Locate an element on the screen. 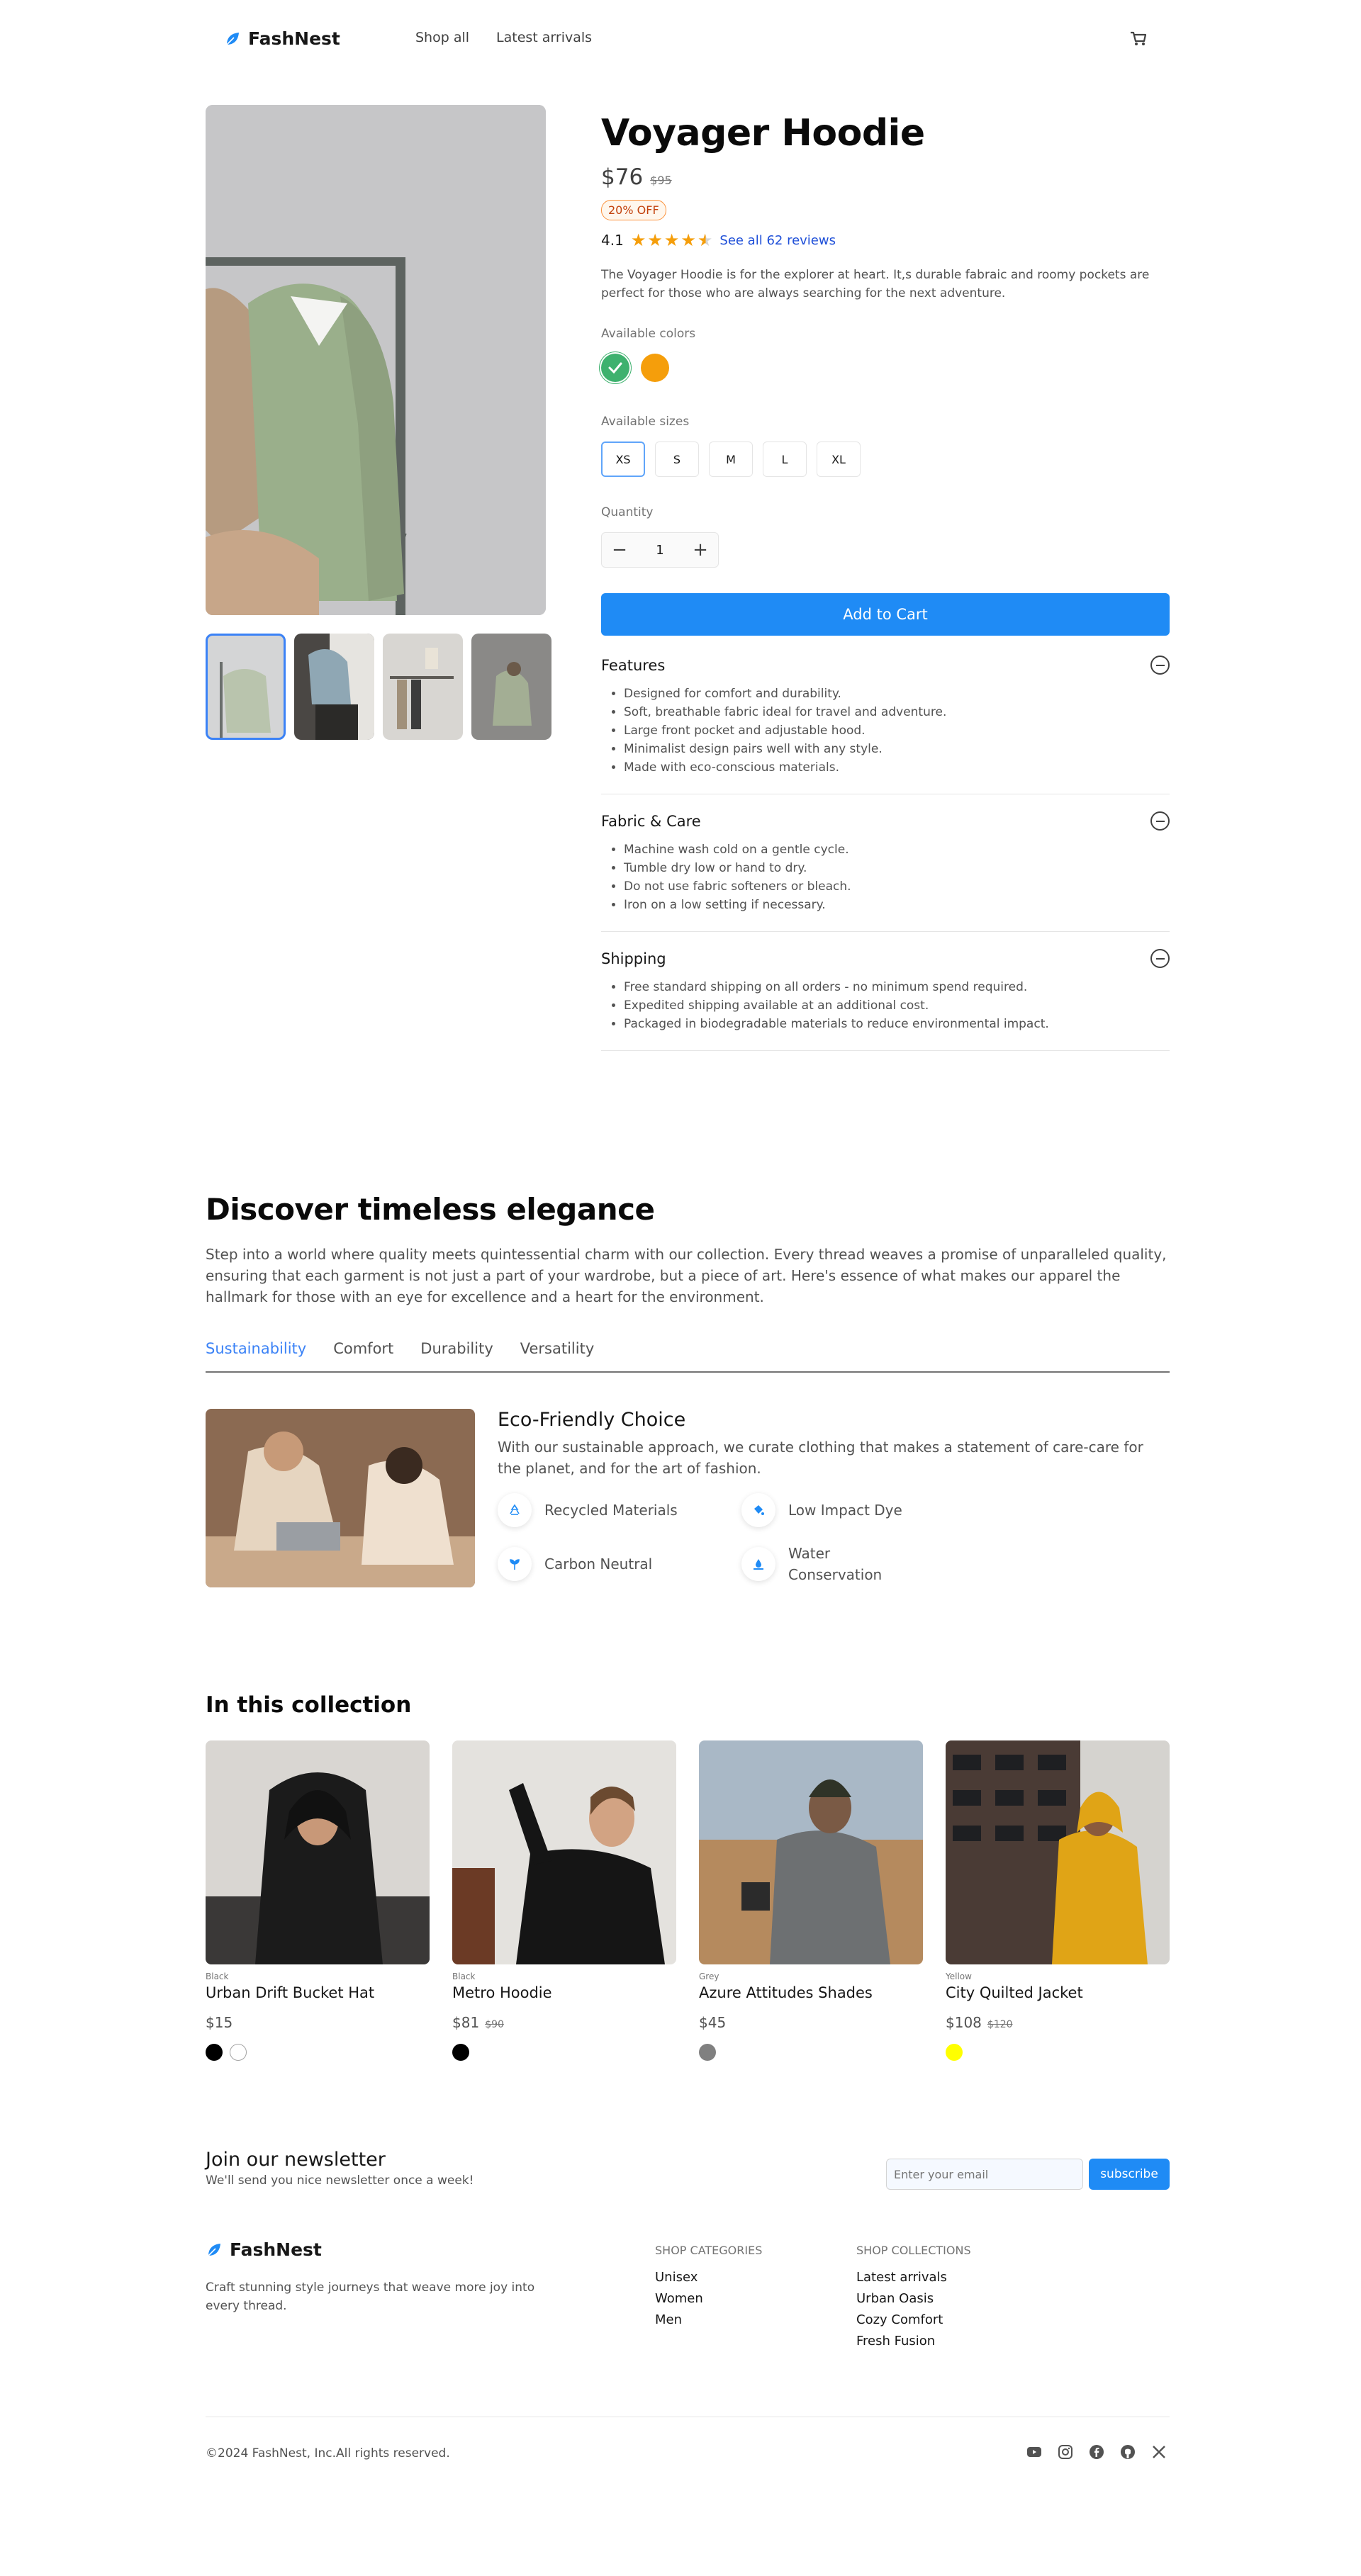 Image resolution: width=1361 pixels, height=2576 pixels. size-m: M is located at coordinates (731, 459).